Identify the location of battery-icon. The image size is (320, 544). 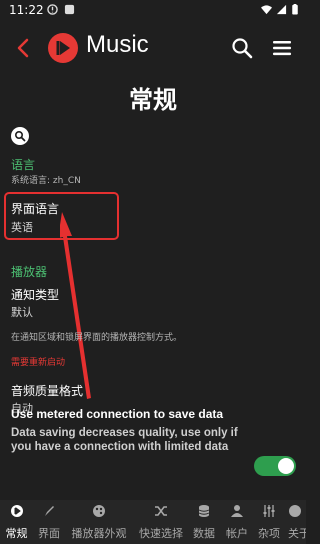
(295, 9).